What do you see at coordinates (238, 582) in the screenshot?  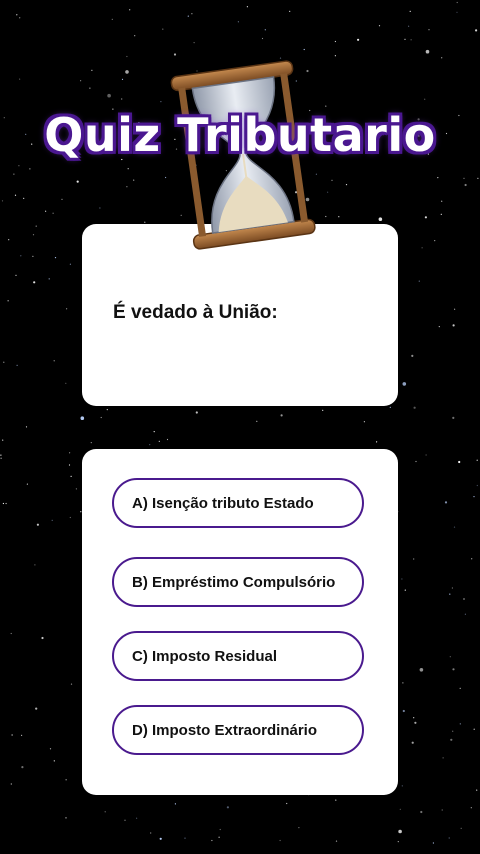 I see `option-b-button: B) Empréstimo Compulsório` at bounding box center [238, 582].